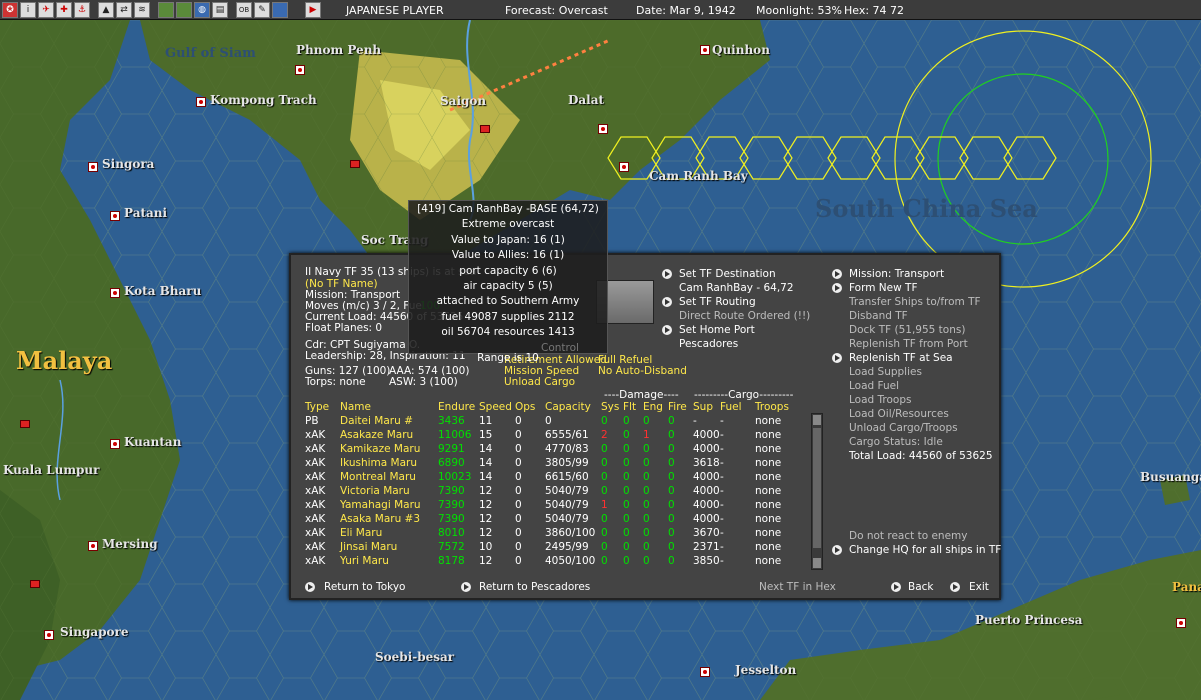 The width and height of the screenshot is (1201, 700). Describe the element at coordinates (557, 421) in the screenshot. I see `table-row: PB Daitei Maru # 3436 11 0 0 0 0 0 0 - - none` at that location.